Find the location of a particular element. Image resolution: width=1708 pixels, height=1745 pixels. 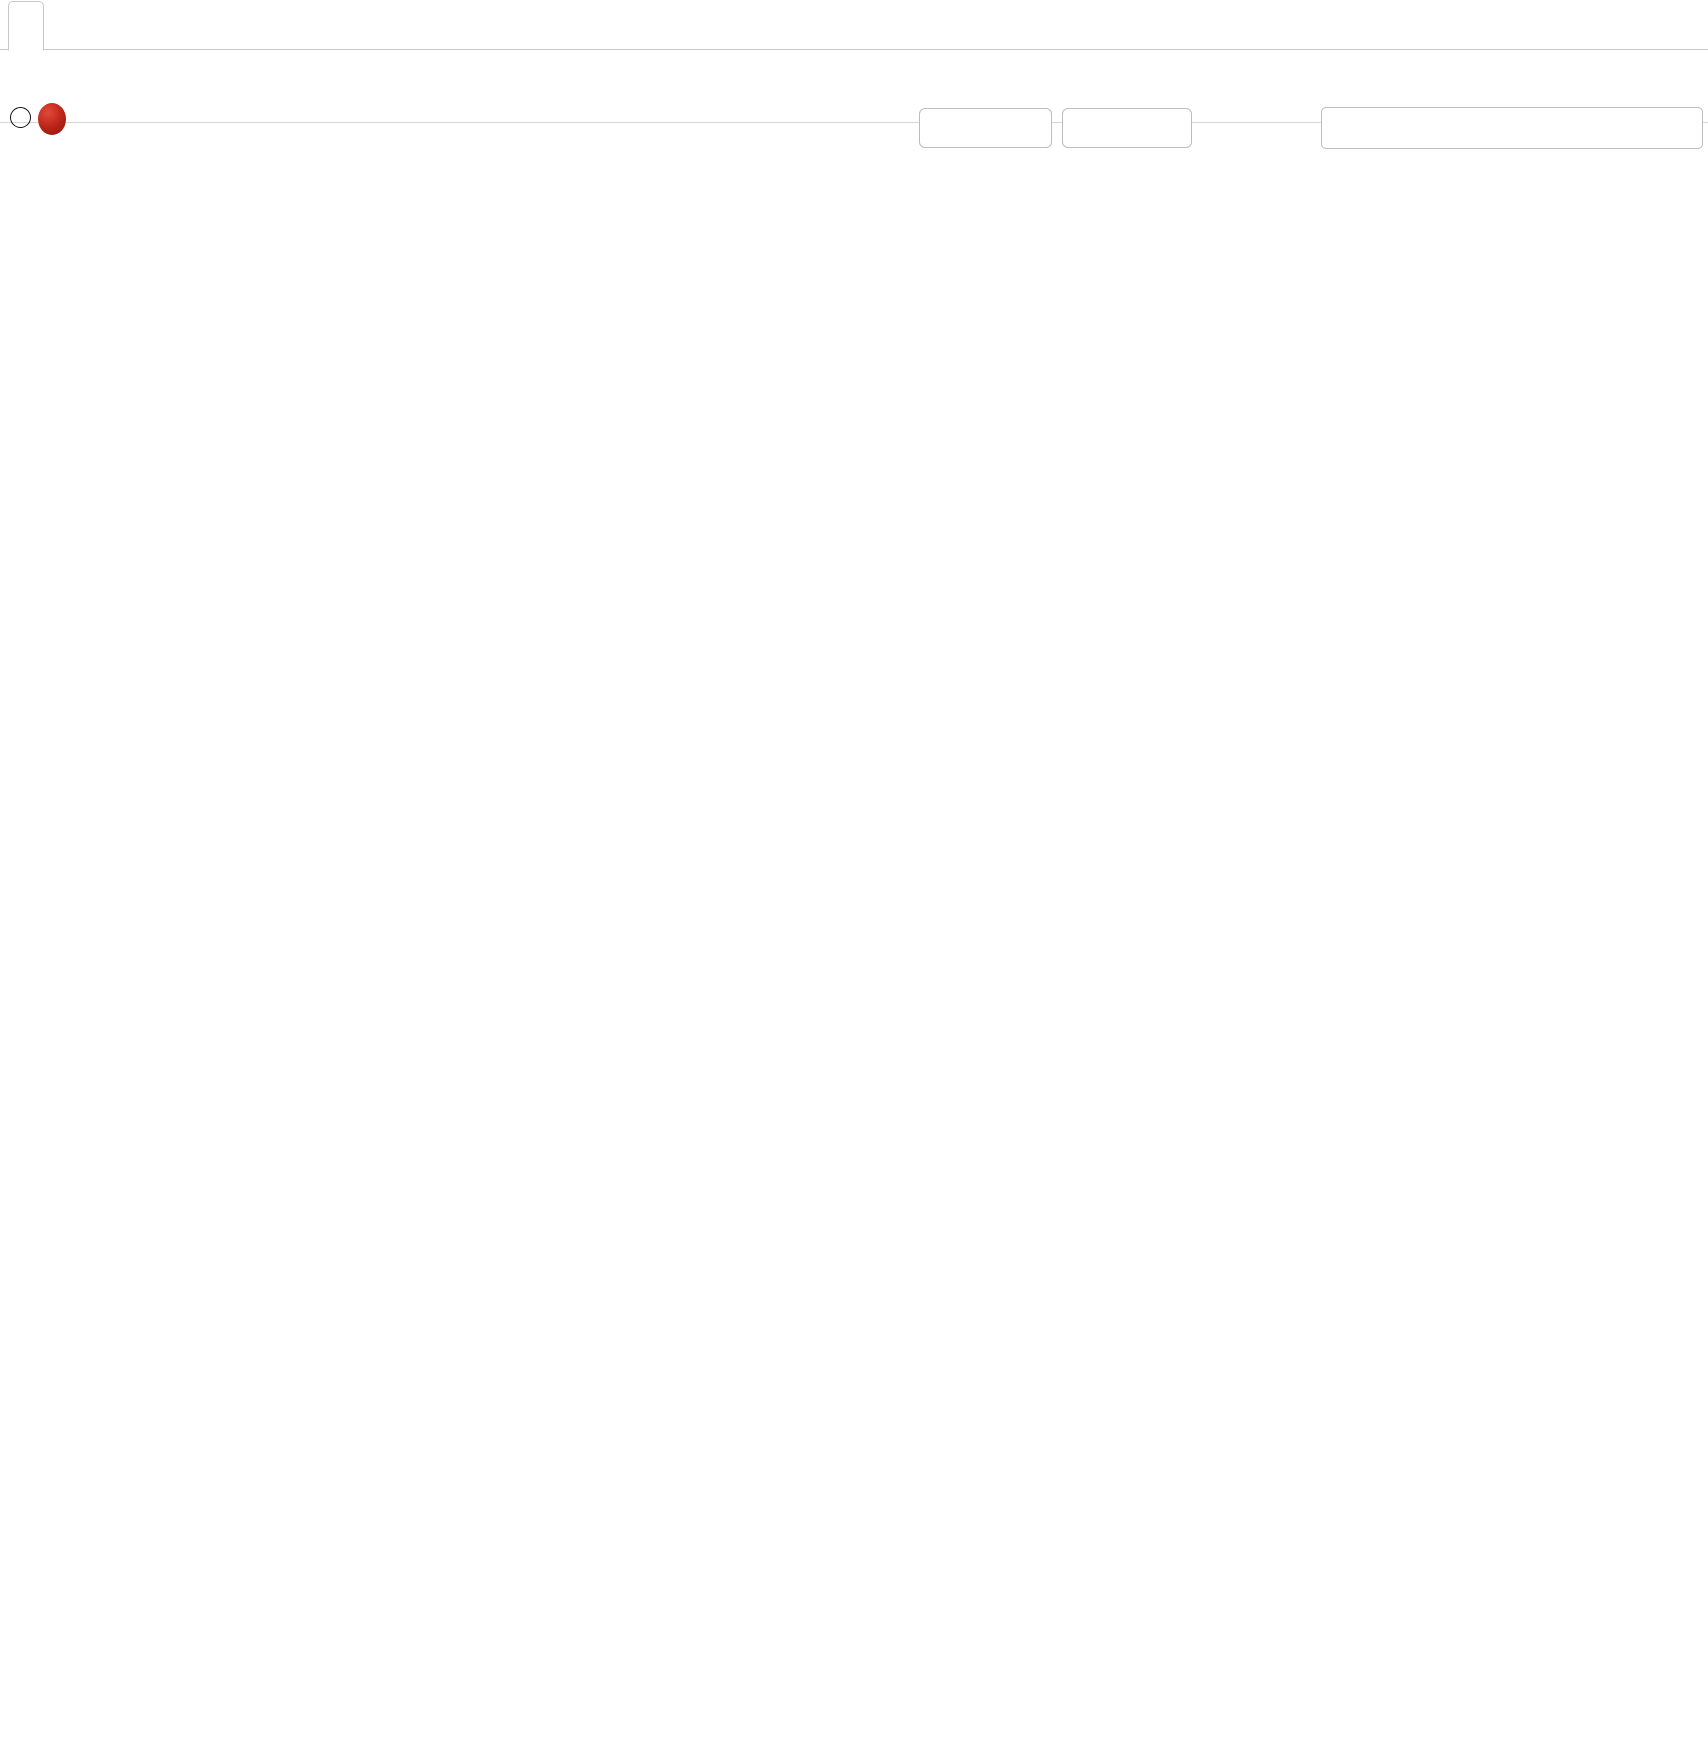

reset-laps-button is located at coordinates (985, 128).